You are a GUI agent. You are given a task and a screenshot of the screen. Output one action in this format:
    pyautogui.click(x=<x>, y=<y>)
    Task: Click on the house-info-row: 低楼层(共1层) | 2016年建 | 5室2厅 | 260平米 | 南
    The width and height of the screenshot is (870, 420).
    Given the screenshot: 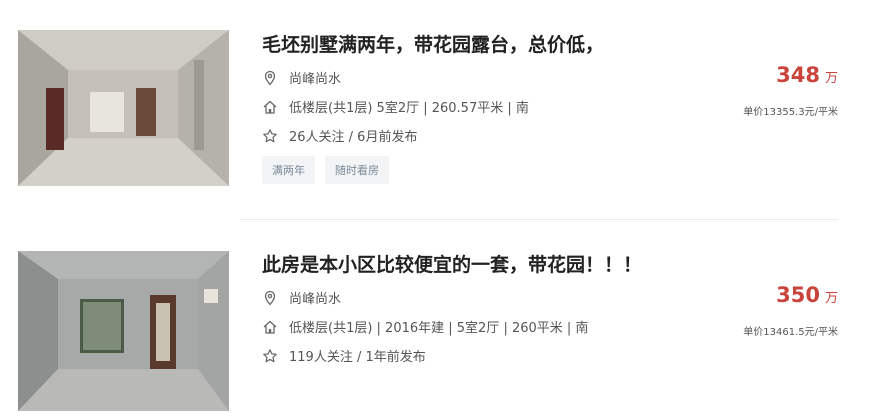 What is the action you would take?
    pyautogui.click(x=425, y=326)
    